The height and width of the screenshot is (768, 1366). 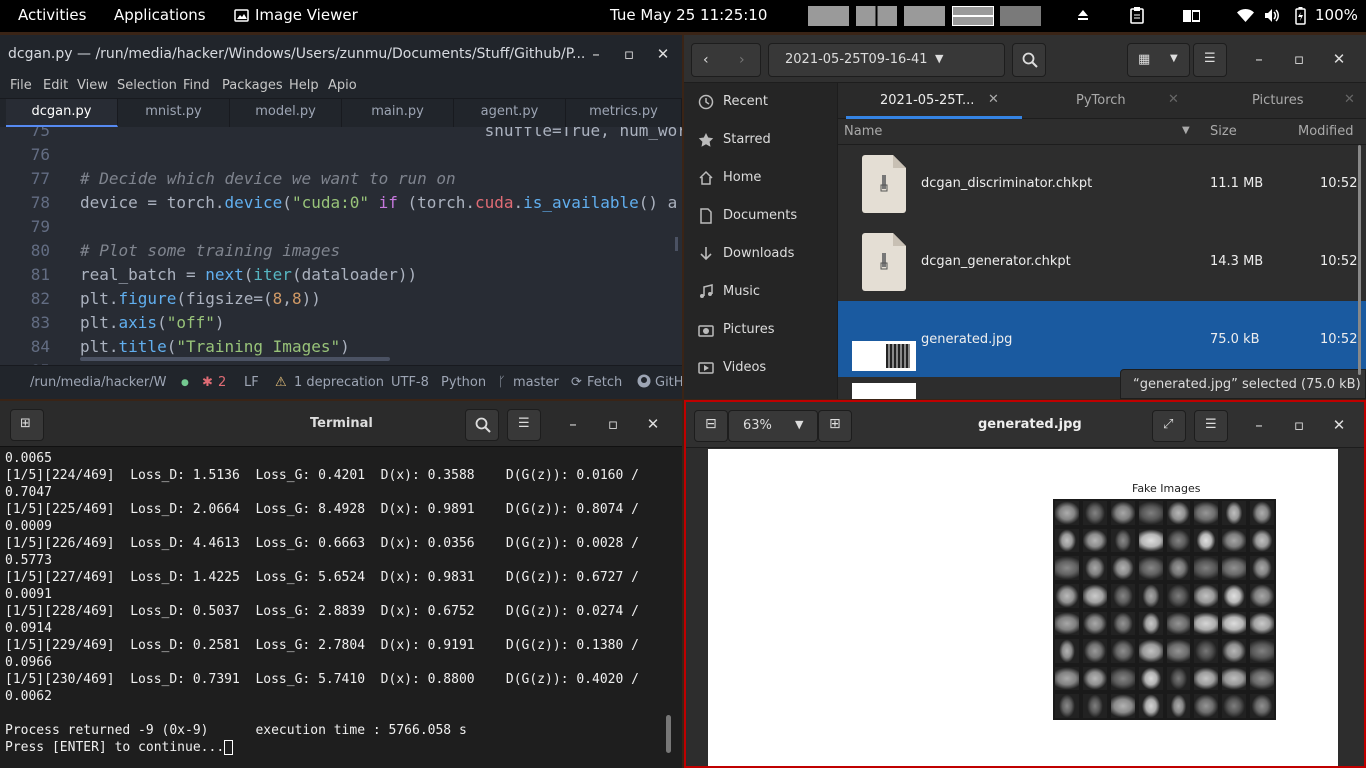 What do you see at coordinates (1325, 131) in the screenshot?
I see `column-modified: Modified` at bounding box center [1325, 131].